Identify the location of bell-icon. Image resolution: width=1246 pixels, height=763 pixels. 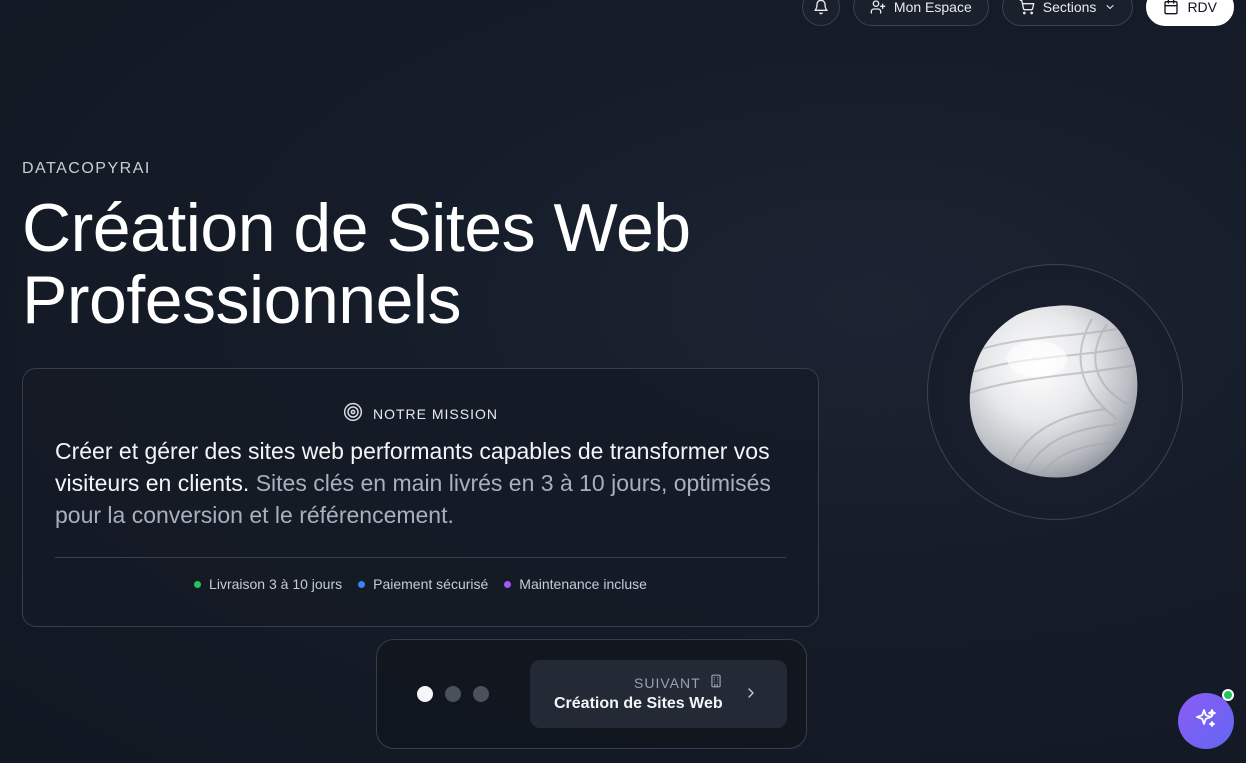
(821, 7).